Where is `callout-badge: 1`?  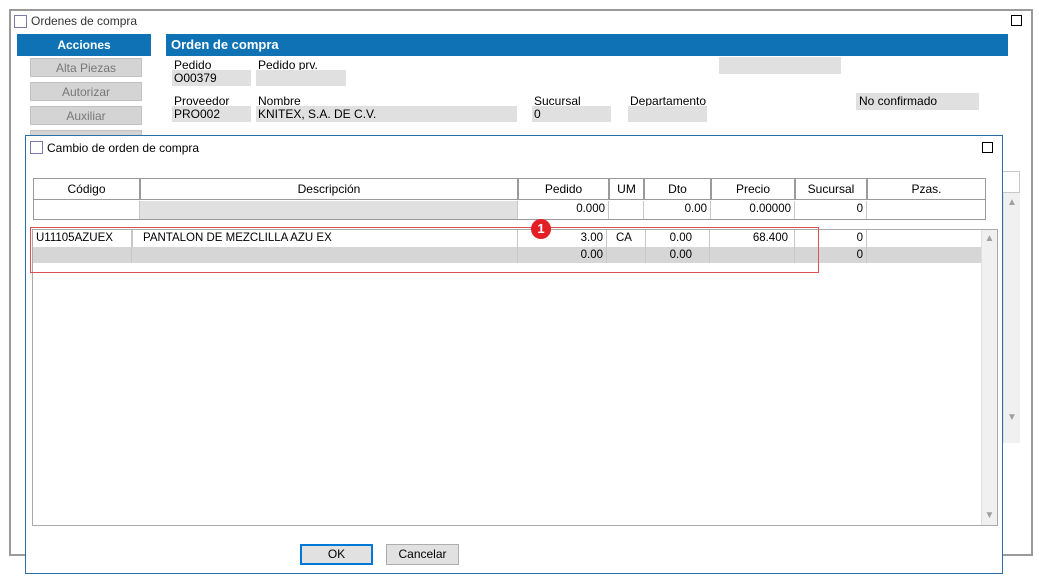 callout-badge: 1 is located at coordinates (541, 229).